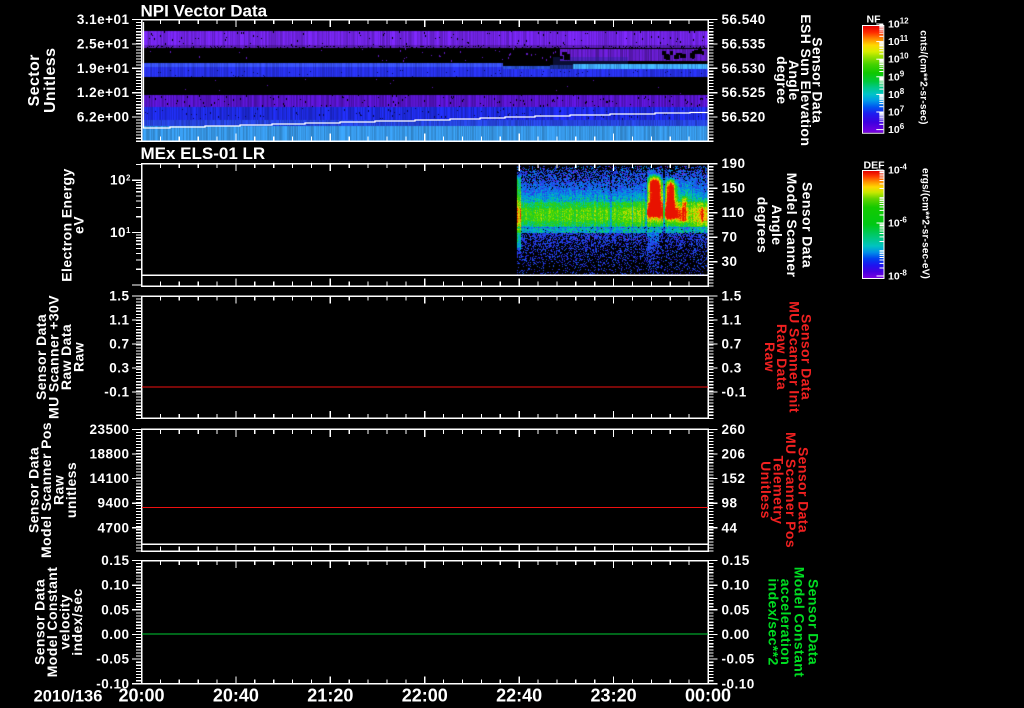 The height and width of the screenshot is (708, 1024). What do you see at coordinates (734, 478) in the screenshot?
I see `svg-text: 152` at bounding box center [734, 478].